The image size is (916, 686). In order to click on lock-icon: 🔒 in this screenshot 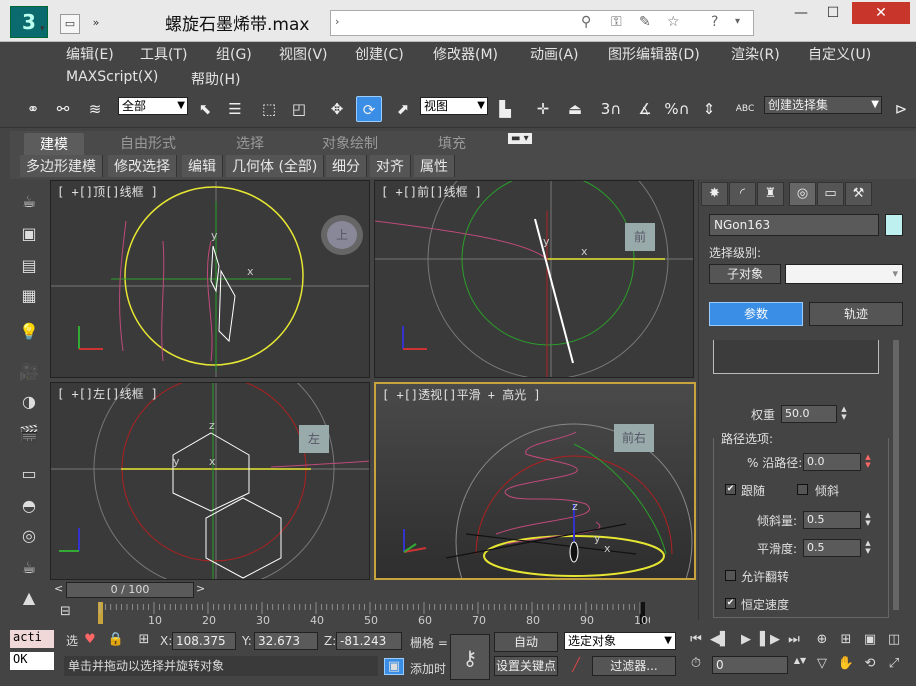, I will do `click(116, 639)`.